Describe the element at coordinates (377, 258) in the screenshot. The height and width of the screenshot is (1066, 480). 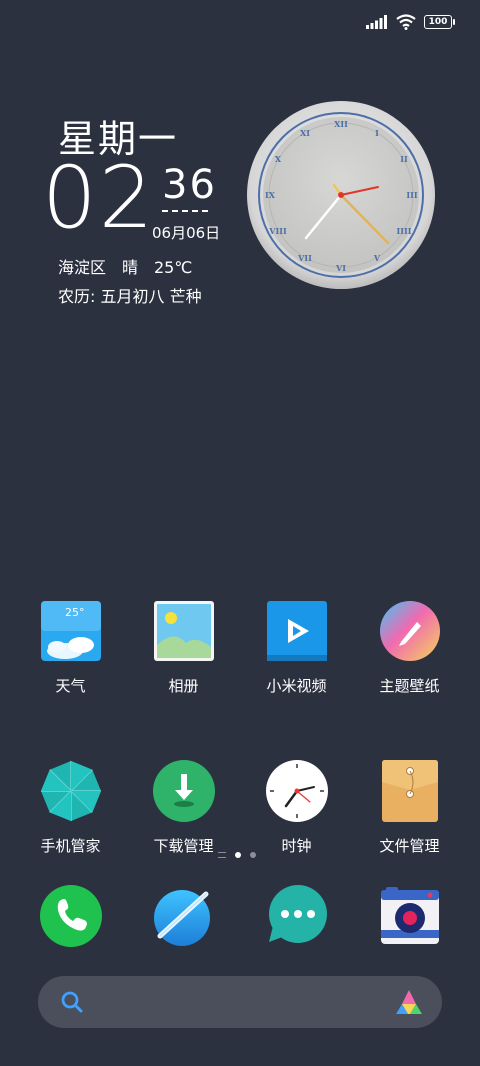
I see `svg-text: V` at that location.